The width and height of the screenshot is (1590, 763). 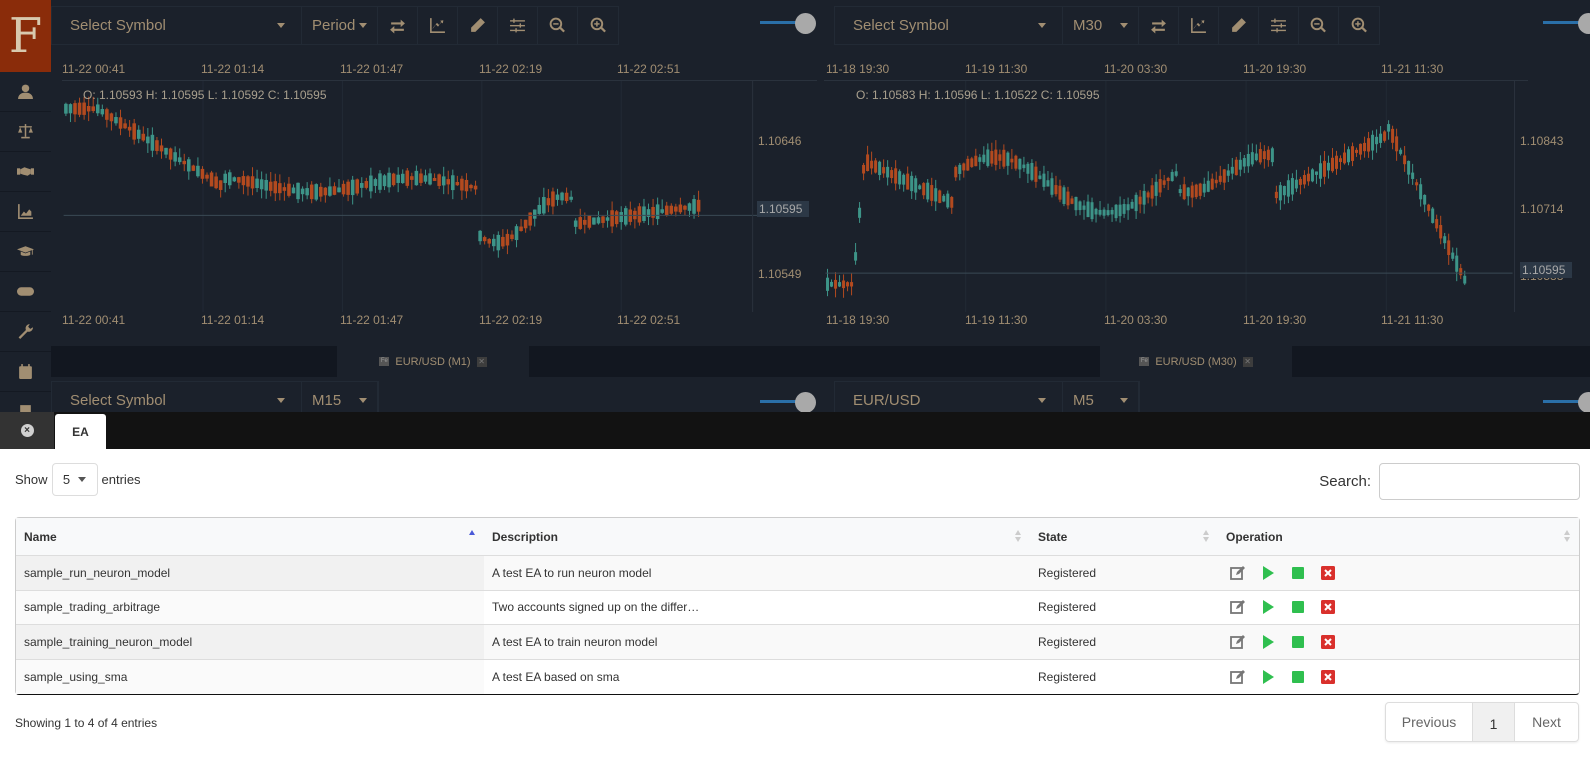 I want to click on close-panel-button: ×, so click(x=27, y=430).